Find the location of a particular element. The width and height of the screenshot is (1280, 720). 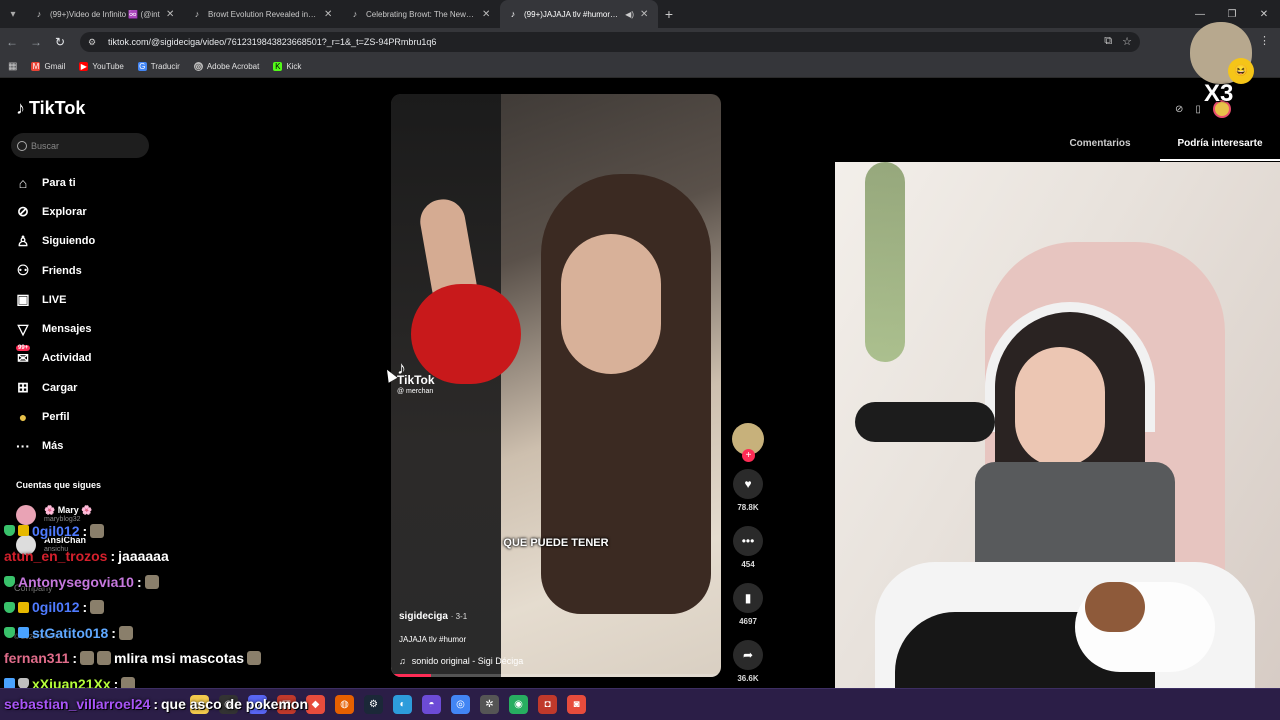

video-subject-face is located at coordinates (611, 304).